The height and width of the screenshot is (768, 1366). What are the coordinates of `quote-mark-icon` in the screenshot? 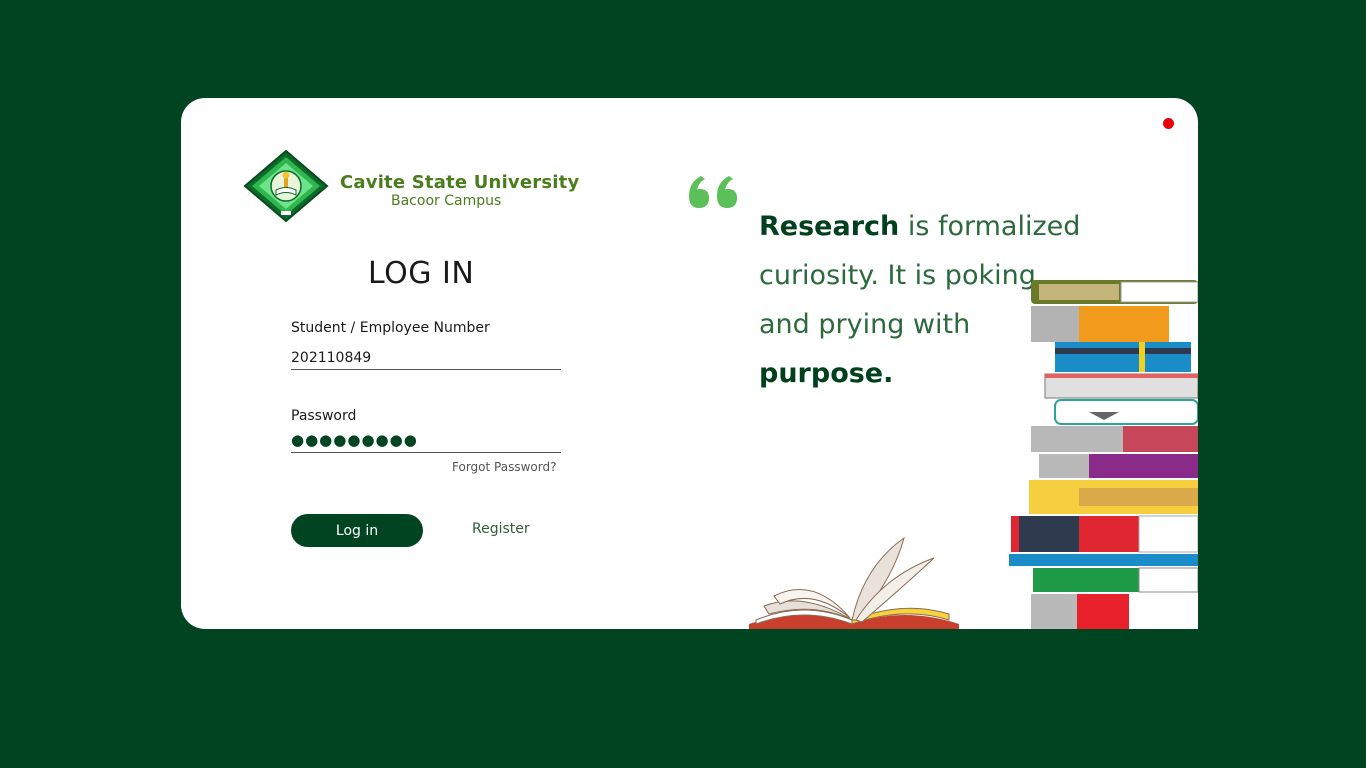 It's located at (713, 192).